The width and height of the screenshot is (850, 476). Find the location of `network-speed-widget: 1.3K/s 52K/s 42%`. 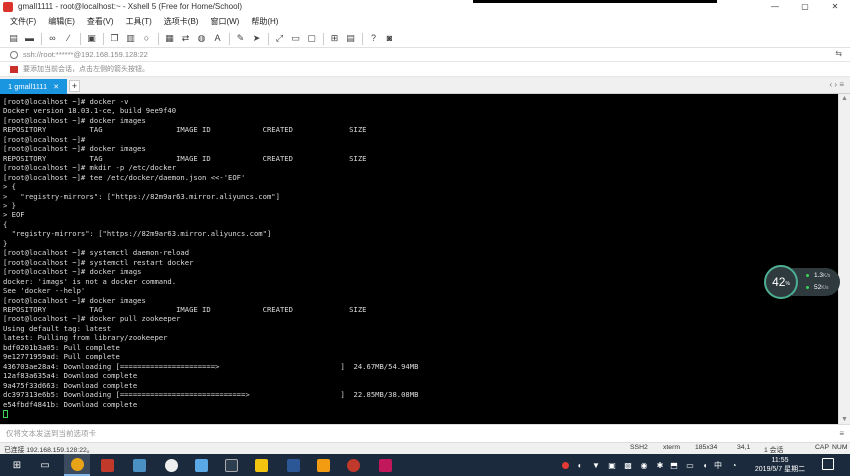

network-speed-widget: 1.3K/s 52K/s 42% is located at coordinates (802, 282).